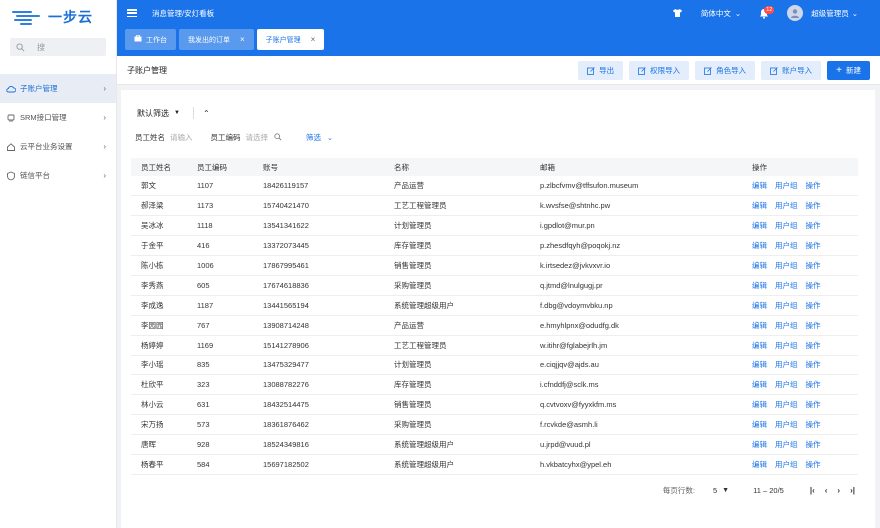 The width and height of the screenshot is (880, 528). What do you see at coordinates (58, 17) in the screenshot?
I see `logo: 一步云` at bounding box center [58, 17].